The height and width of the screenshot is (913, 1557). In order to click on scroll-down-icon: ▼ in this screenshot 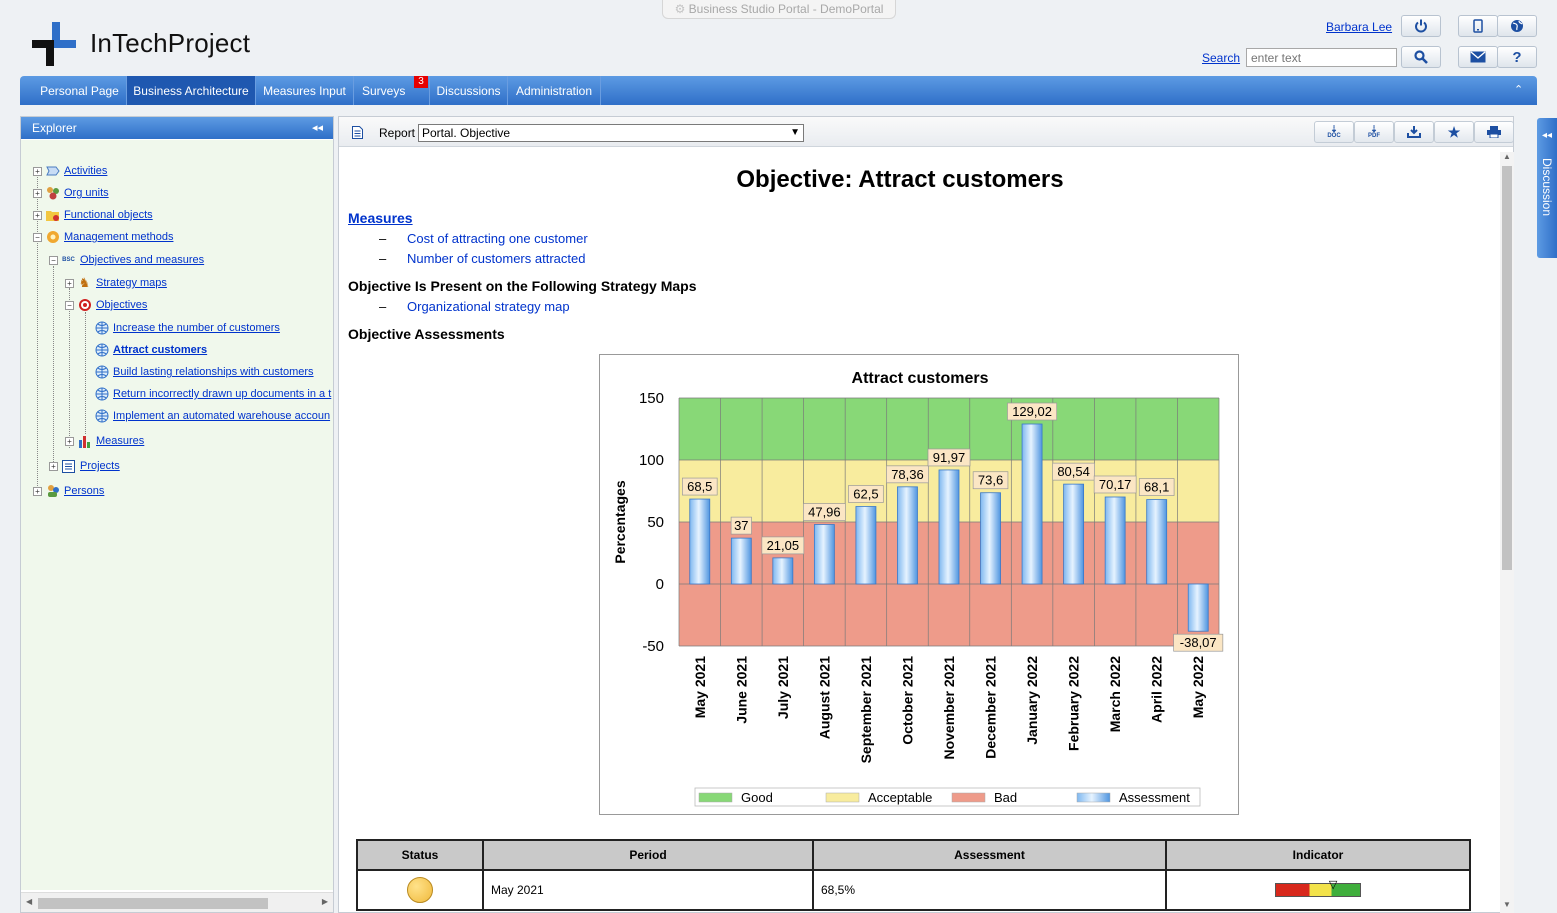, I will do `click(1507, 904)`.